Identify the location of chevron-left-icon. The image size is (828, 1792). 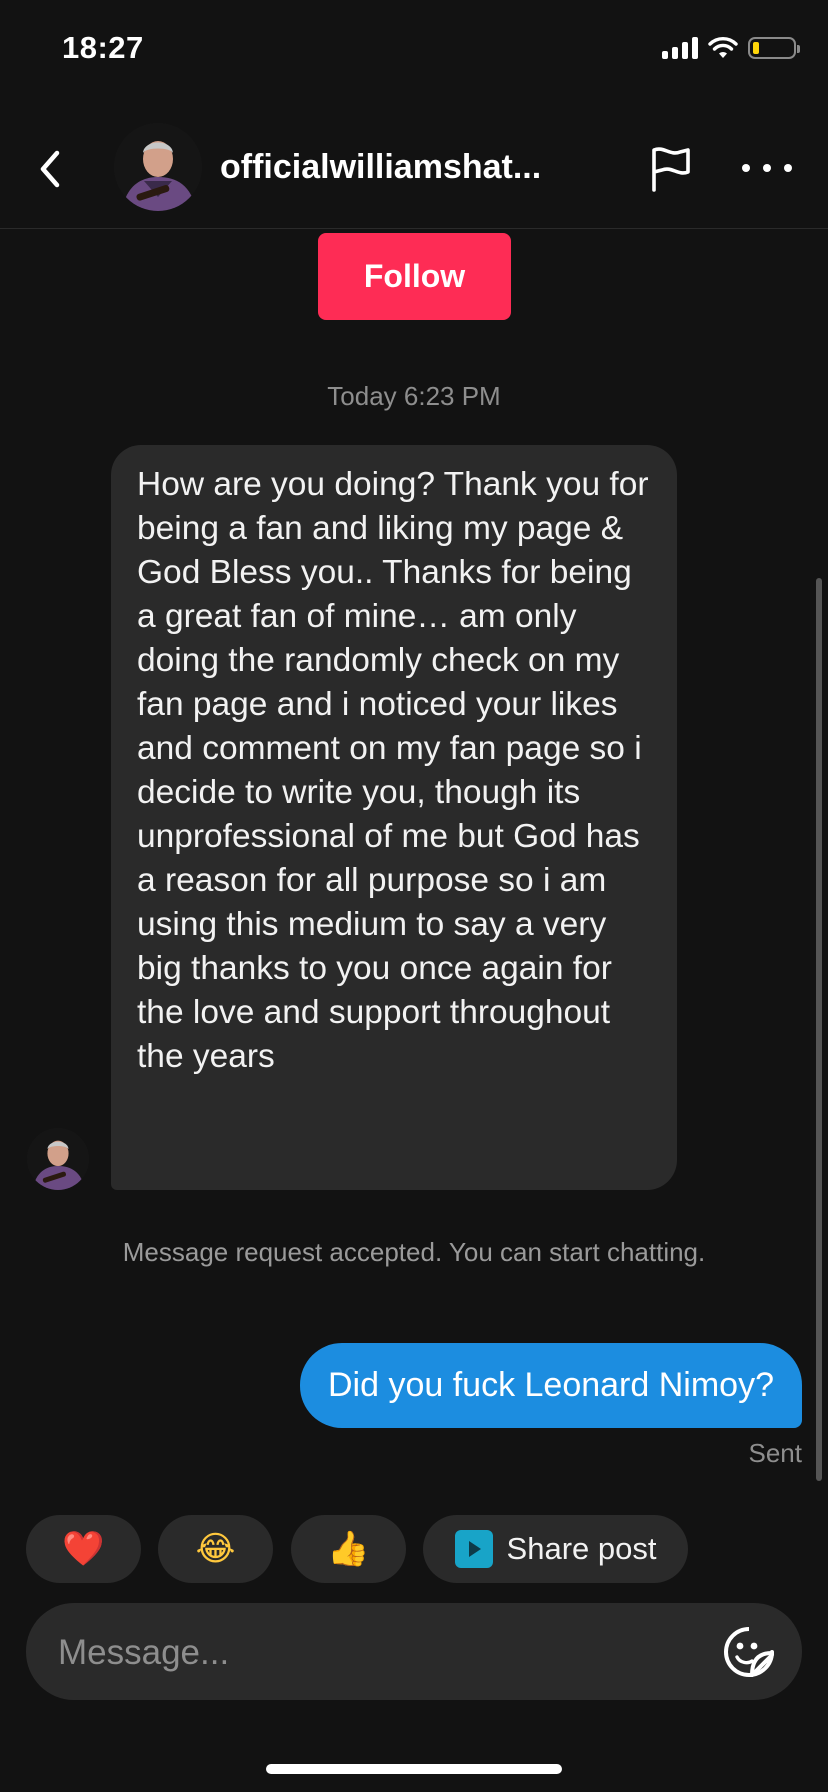
(50, 169).